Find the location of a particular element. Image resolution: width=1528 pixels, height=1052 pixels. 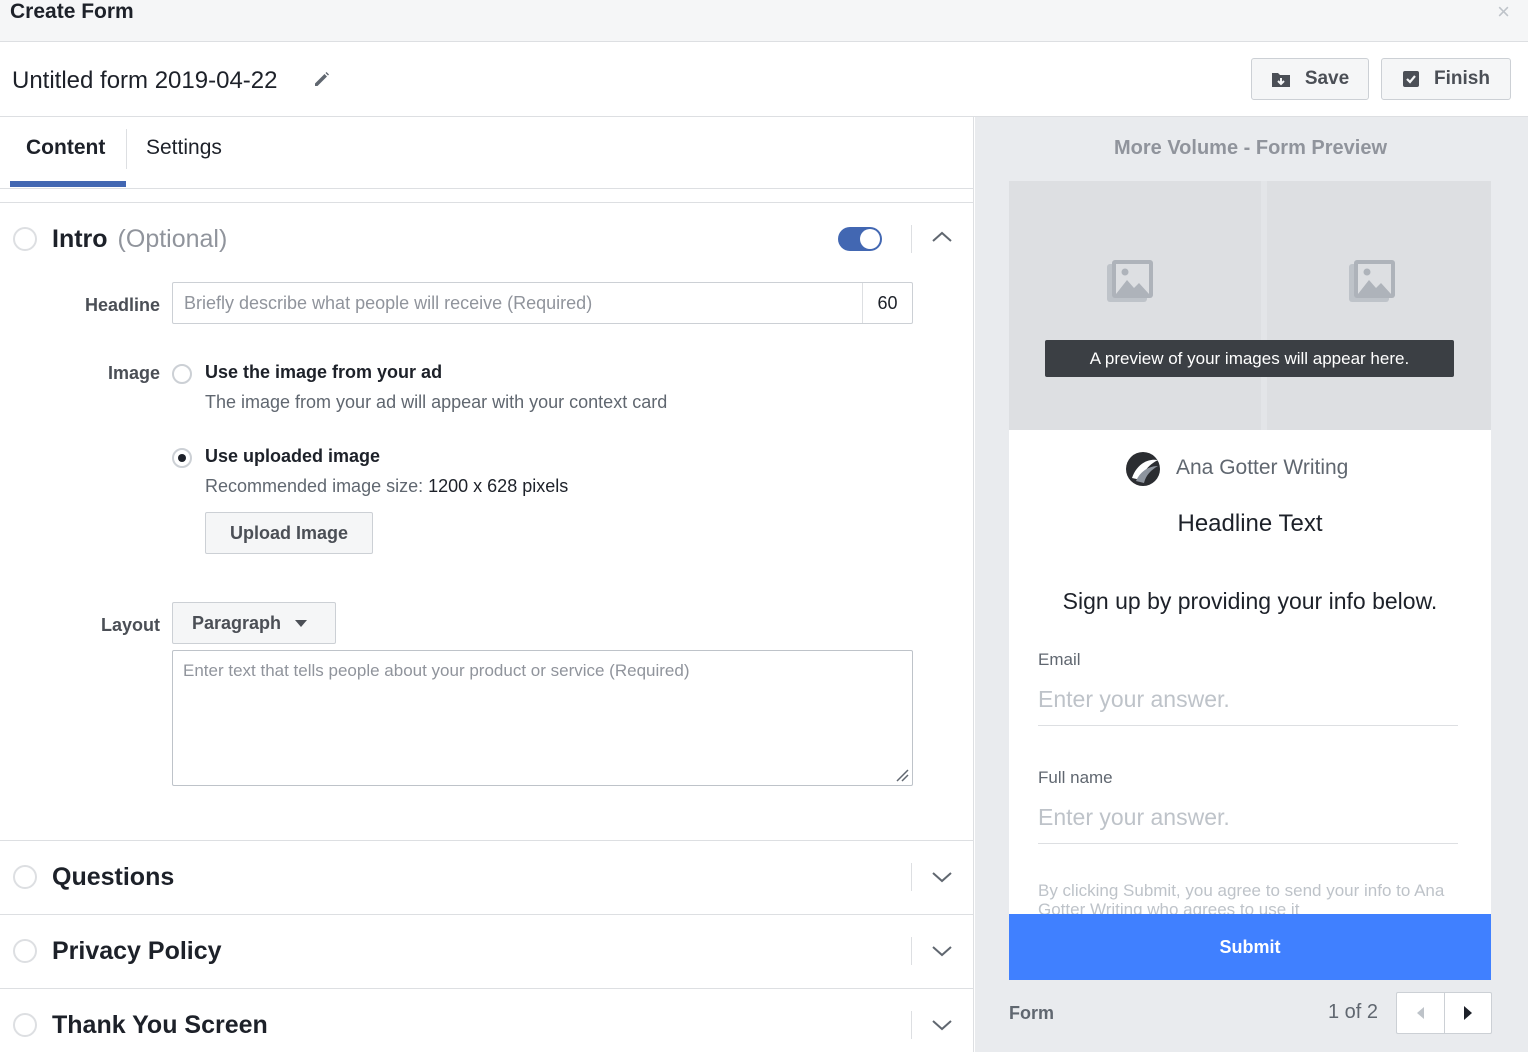

finish-label: Finish is located at coordinates (1462, 78).